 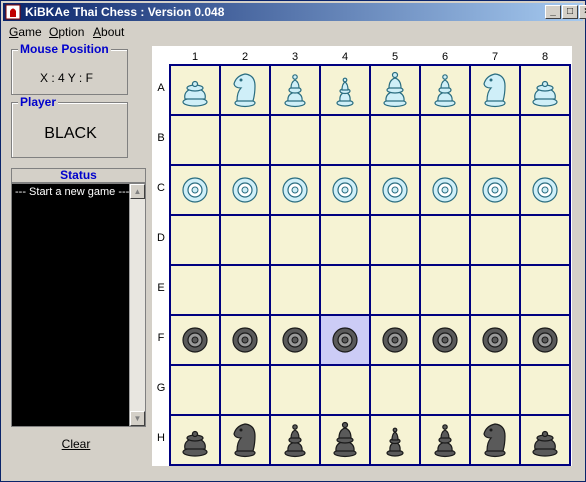 I want to click on square-G6, so click(x=445, y=390).